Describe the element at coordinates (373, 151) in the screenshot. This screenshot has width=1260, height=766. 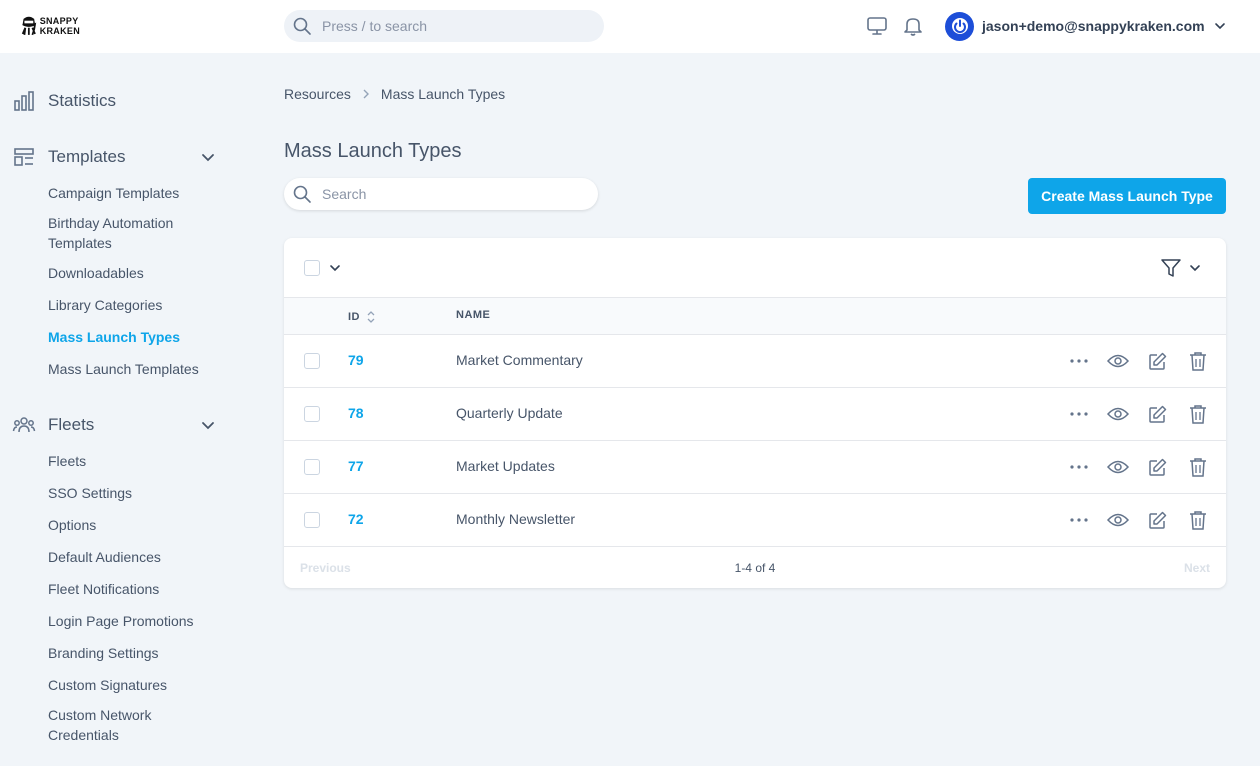
I see `page-title: Mass Launch Types` at that location.